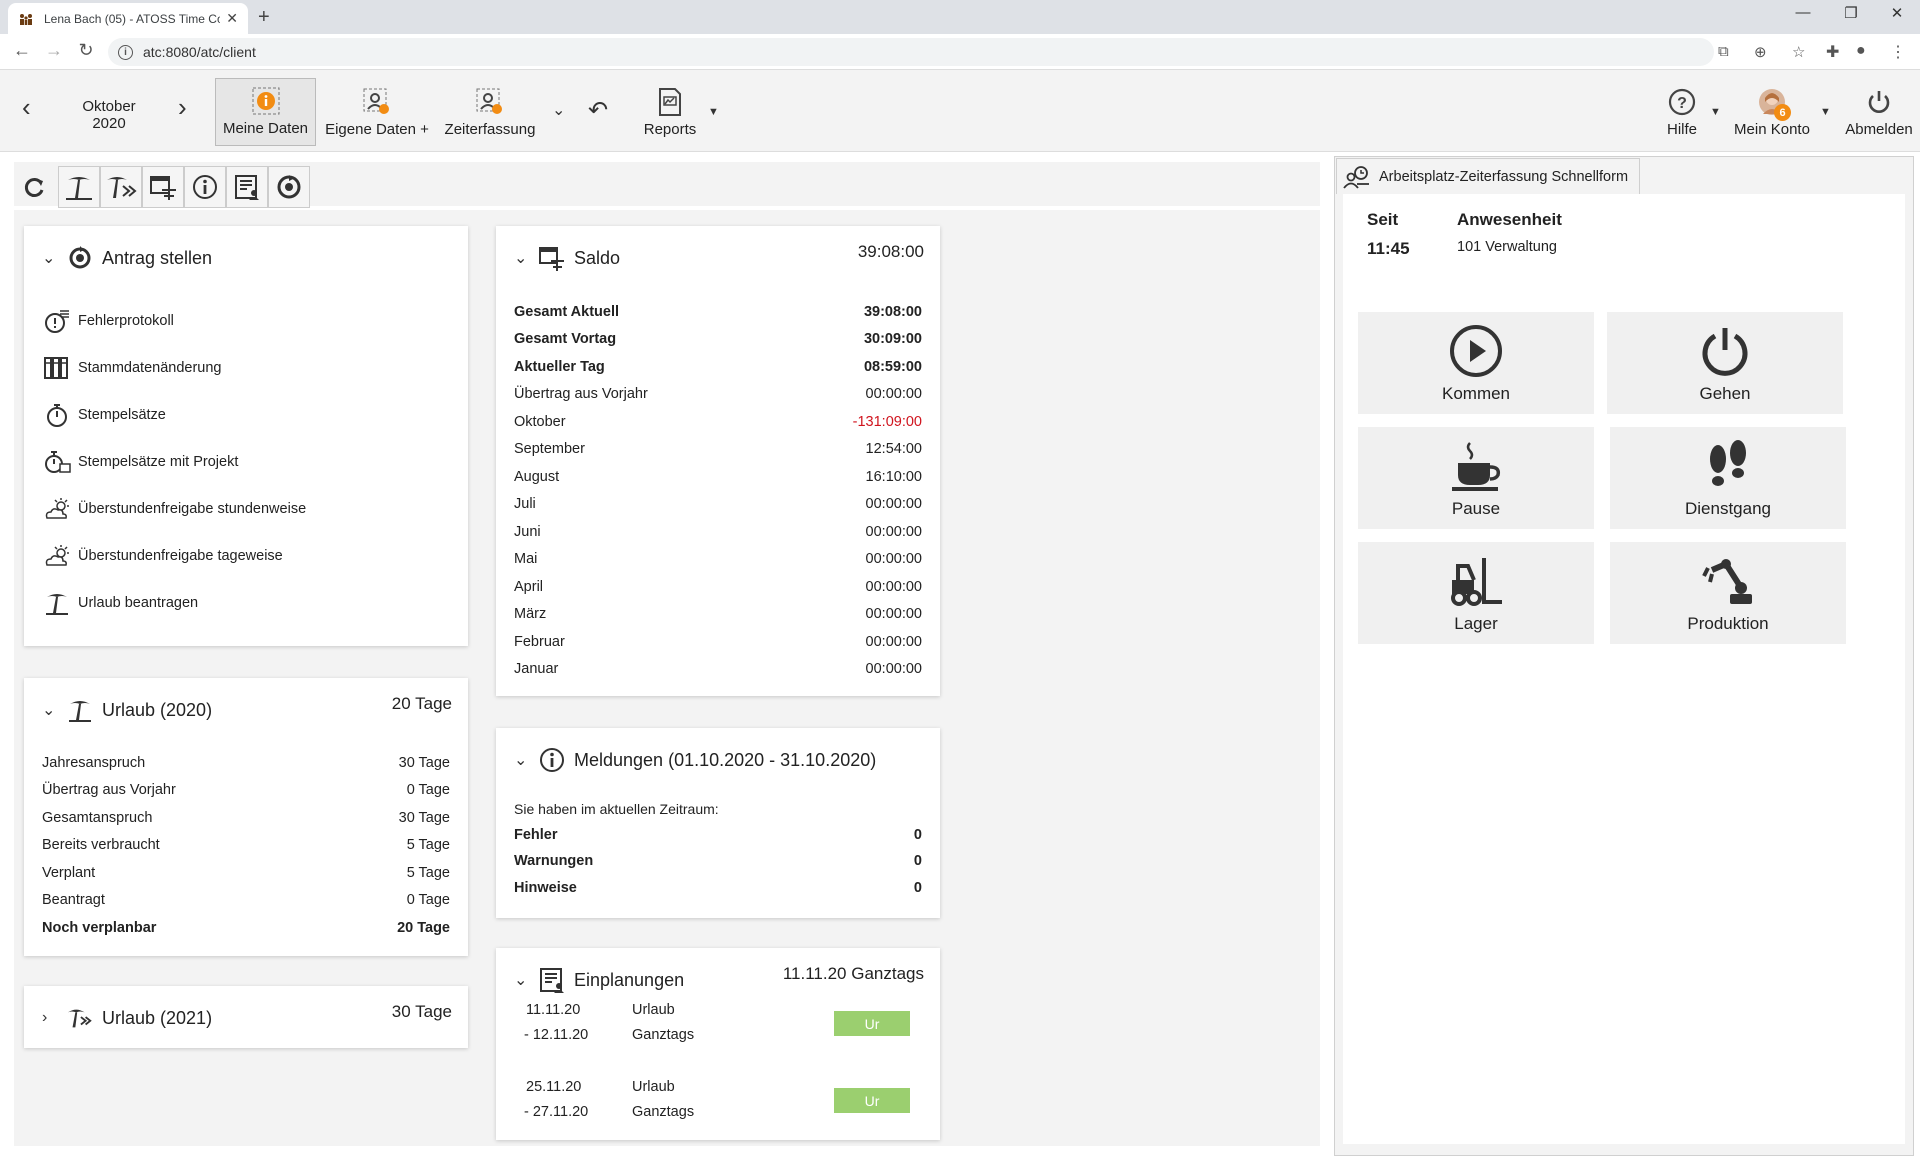 The width and height of the screenshot is (1920, 1160). What do you see at coordinates (247, 187) in the screenshot?
I see `planning-list-icon` at bounding box center [247, 187].